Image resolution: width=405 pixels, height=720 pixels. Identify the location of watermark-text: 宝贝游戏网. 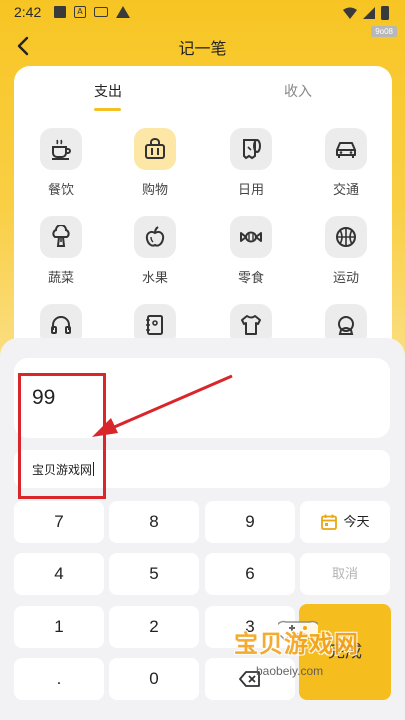
(296, 644).